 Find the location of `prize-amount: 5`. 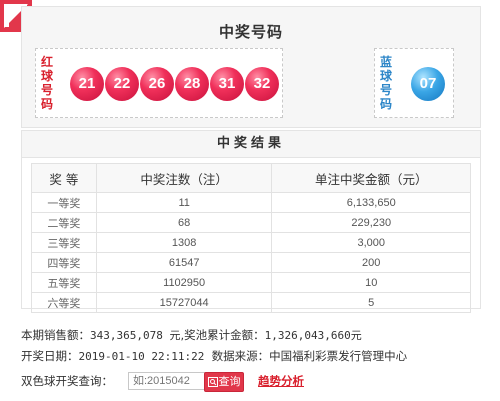

prize-amount: 5 is located at coordinates (371, 302).